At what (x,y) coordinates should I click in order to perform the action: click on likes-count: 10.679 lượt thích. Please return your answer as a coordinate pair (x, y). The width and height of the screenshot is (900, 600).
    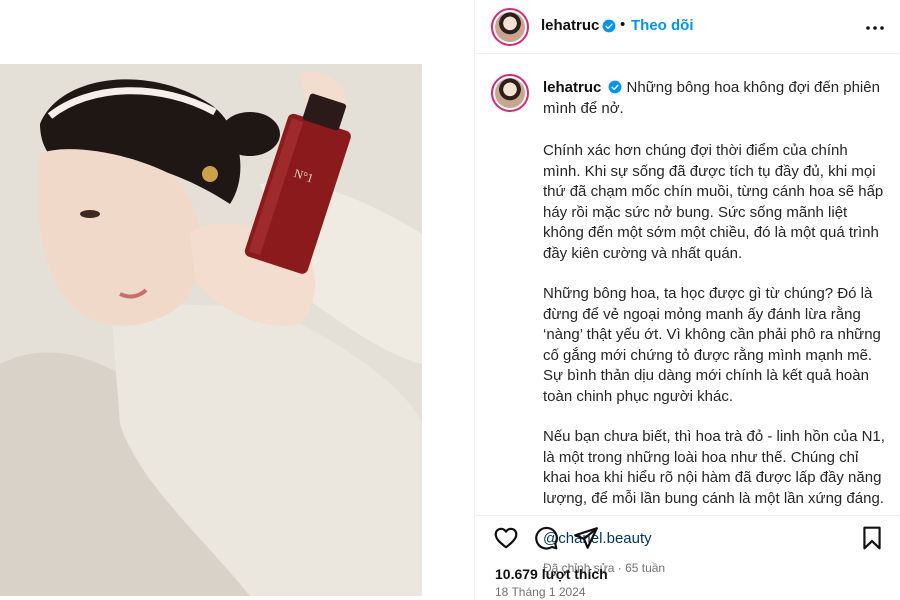
    Looking at the image, I should click on (551, 574).